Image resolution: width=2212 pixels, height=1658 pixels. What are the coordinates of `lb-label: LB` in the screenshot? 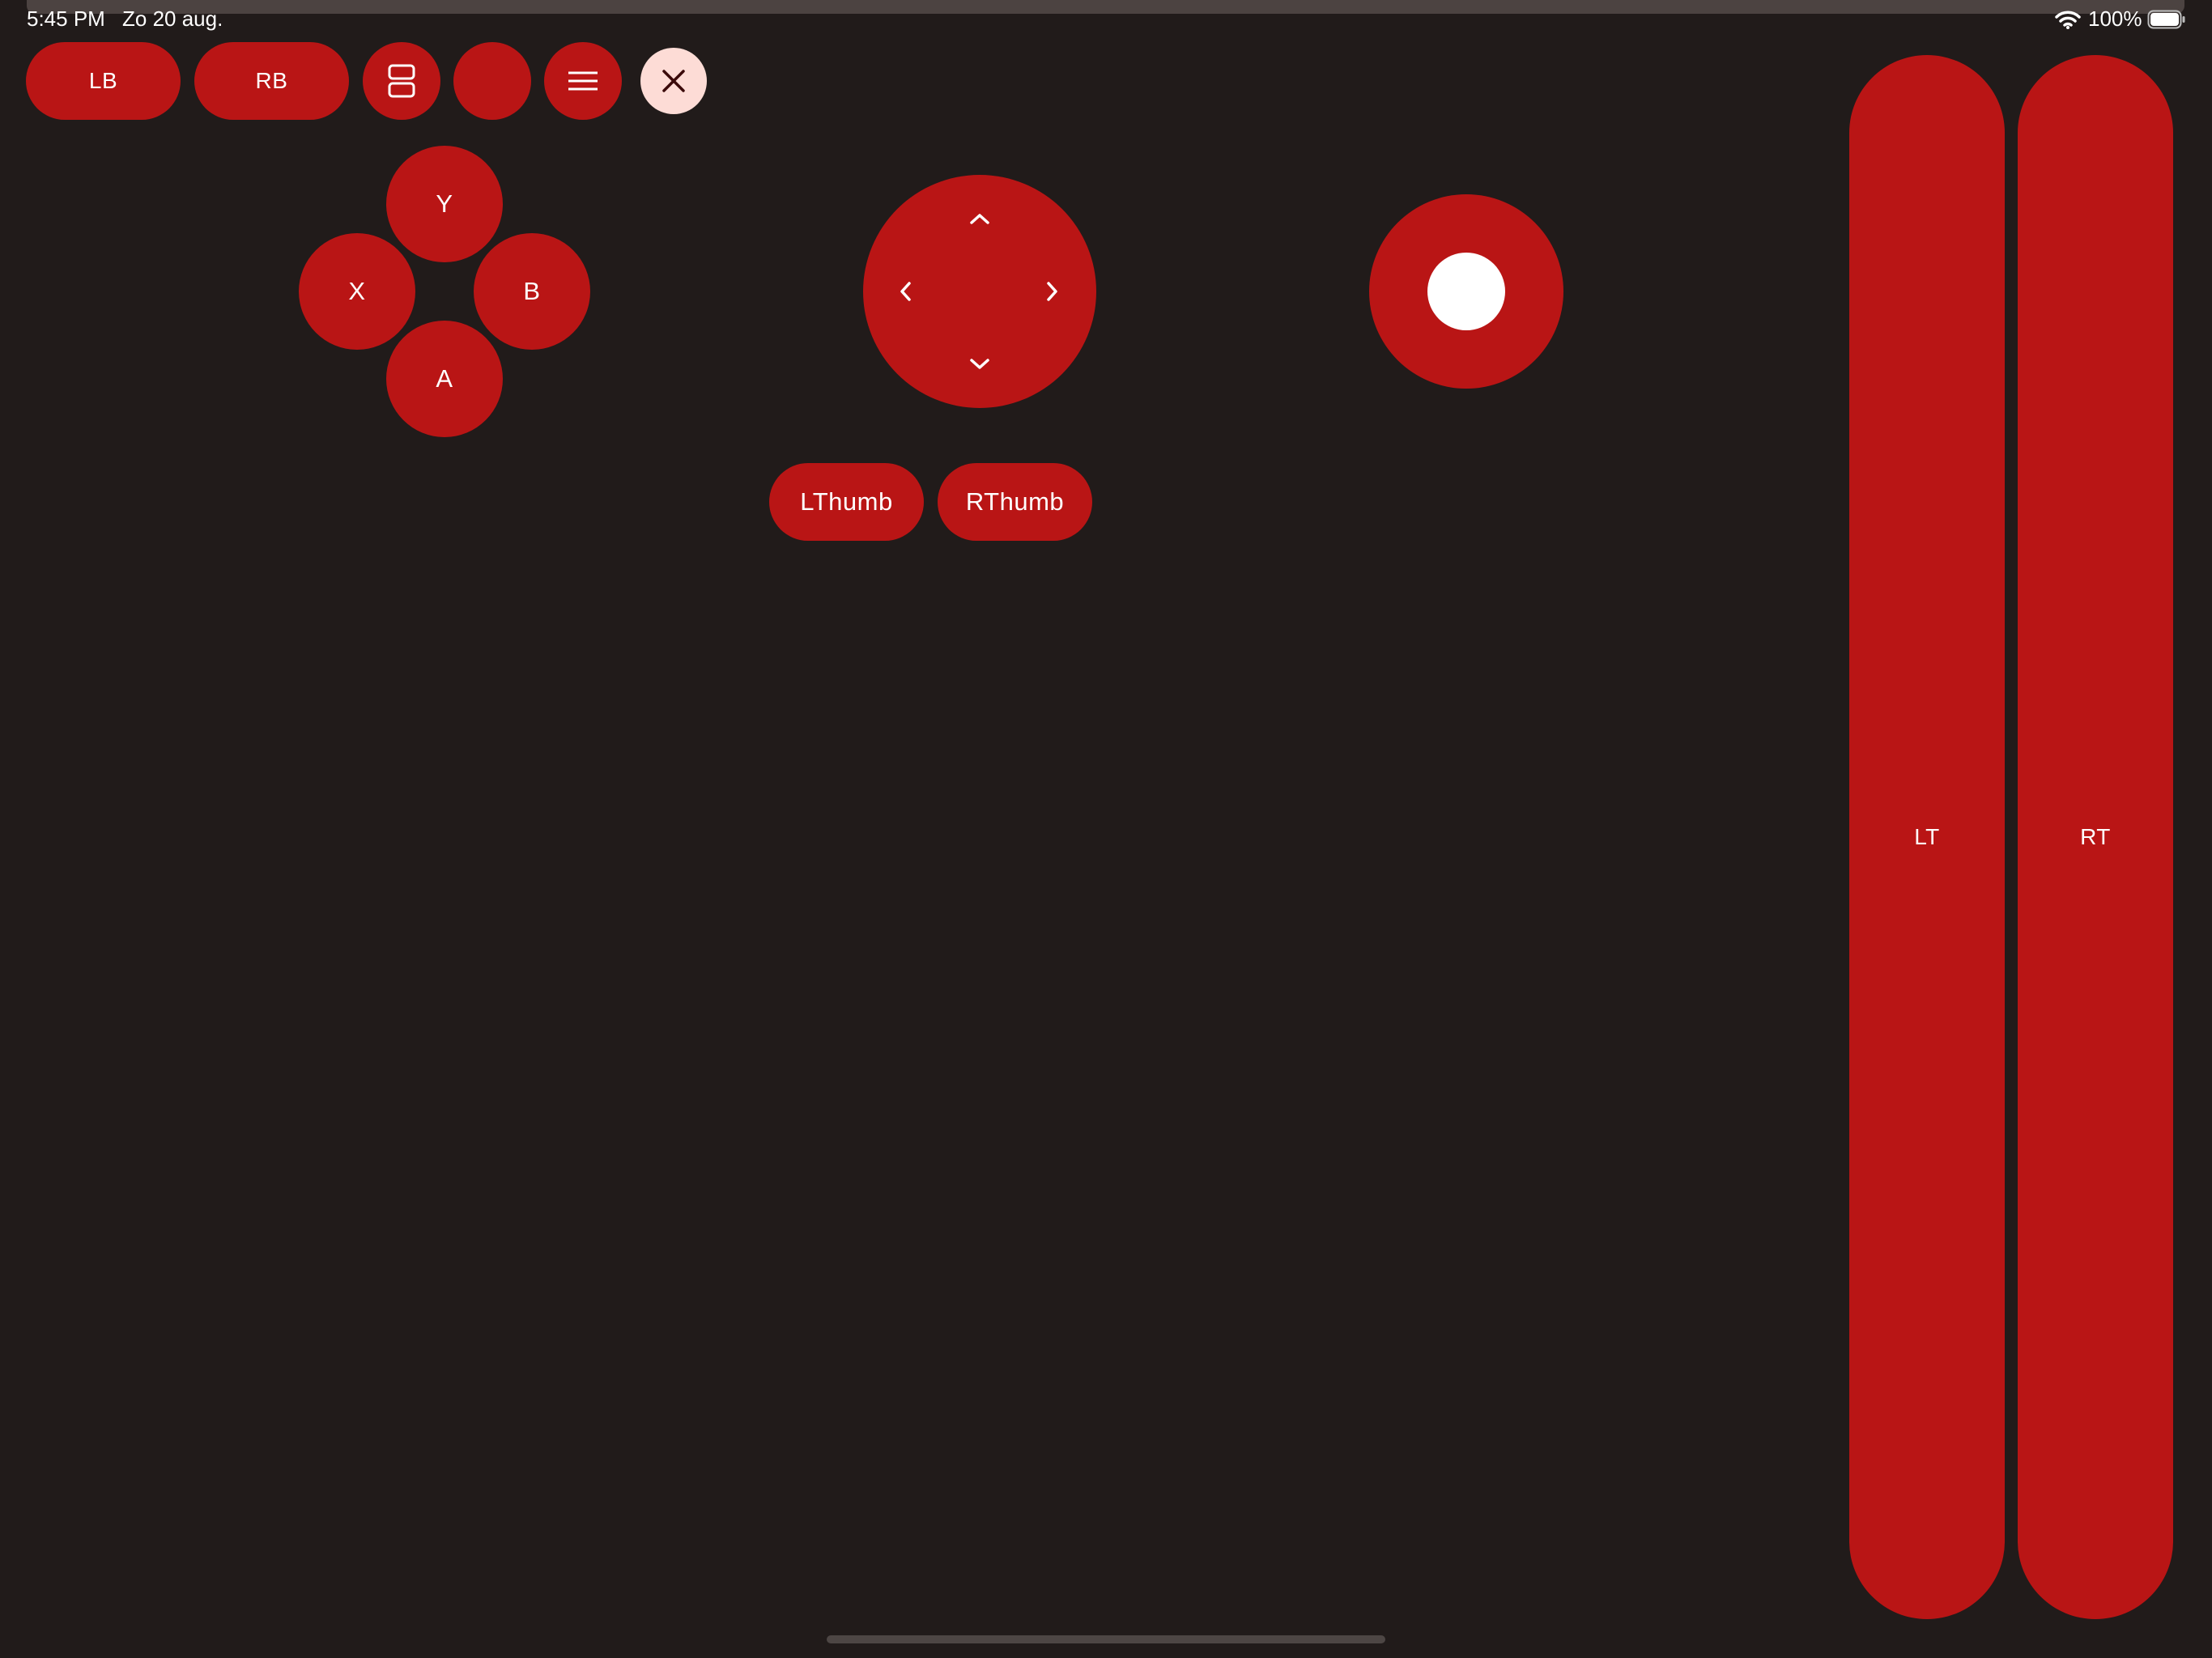 It's located at (103, 80).